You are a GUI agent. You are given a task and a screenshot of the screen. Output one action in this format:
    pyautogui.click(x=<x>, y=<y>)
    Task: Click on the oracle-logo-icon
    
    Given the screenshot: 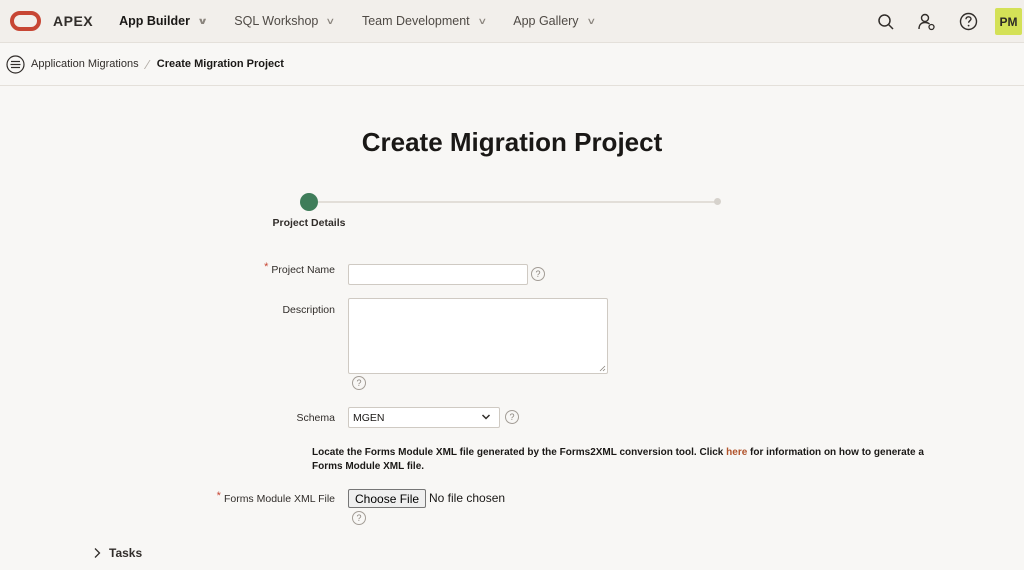 What is the action you would take?
    pyautogui.click(x=25, y=21)
    